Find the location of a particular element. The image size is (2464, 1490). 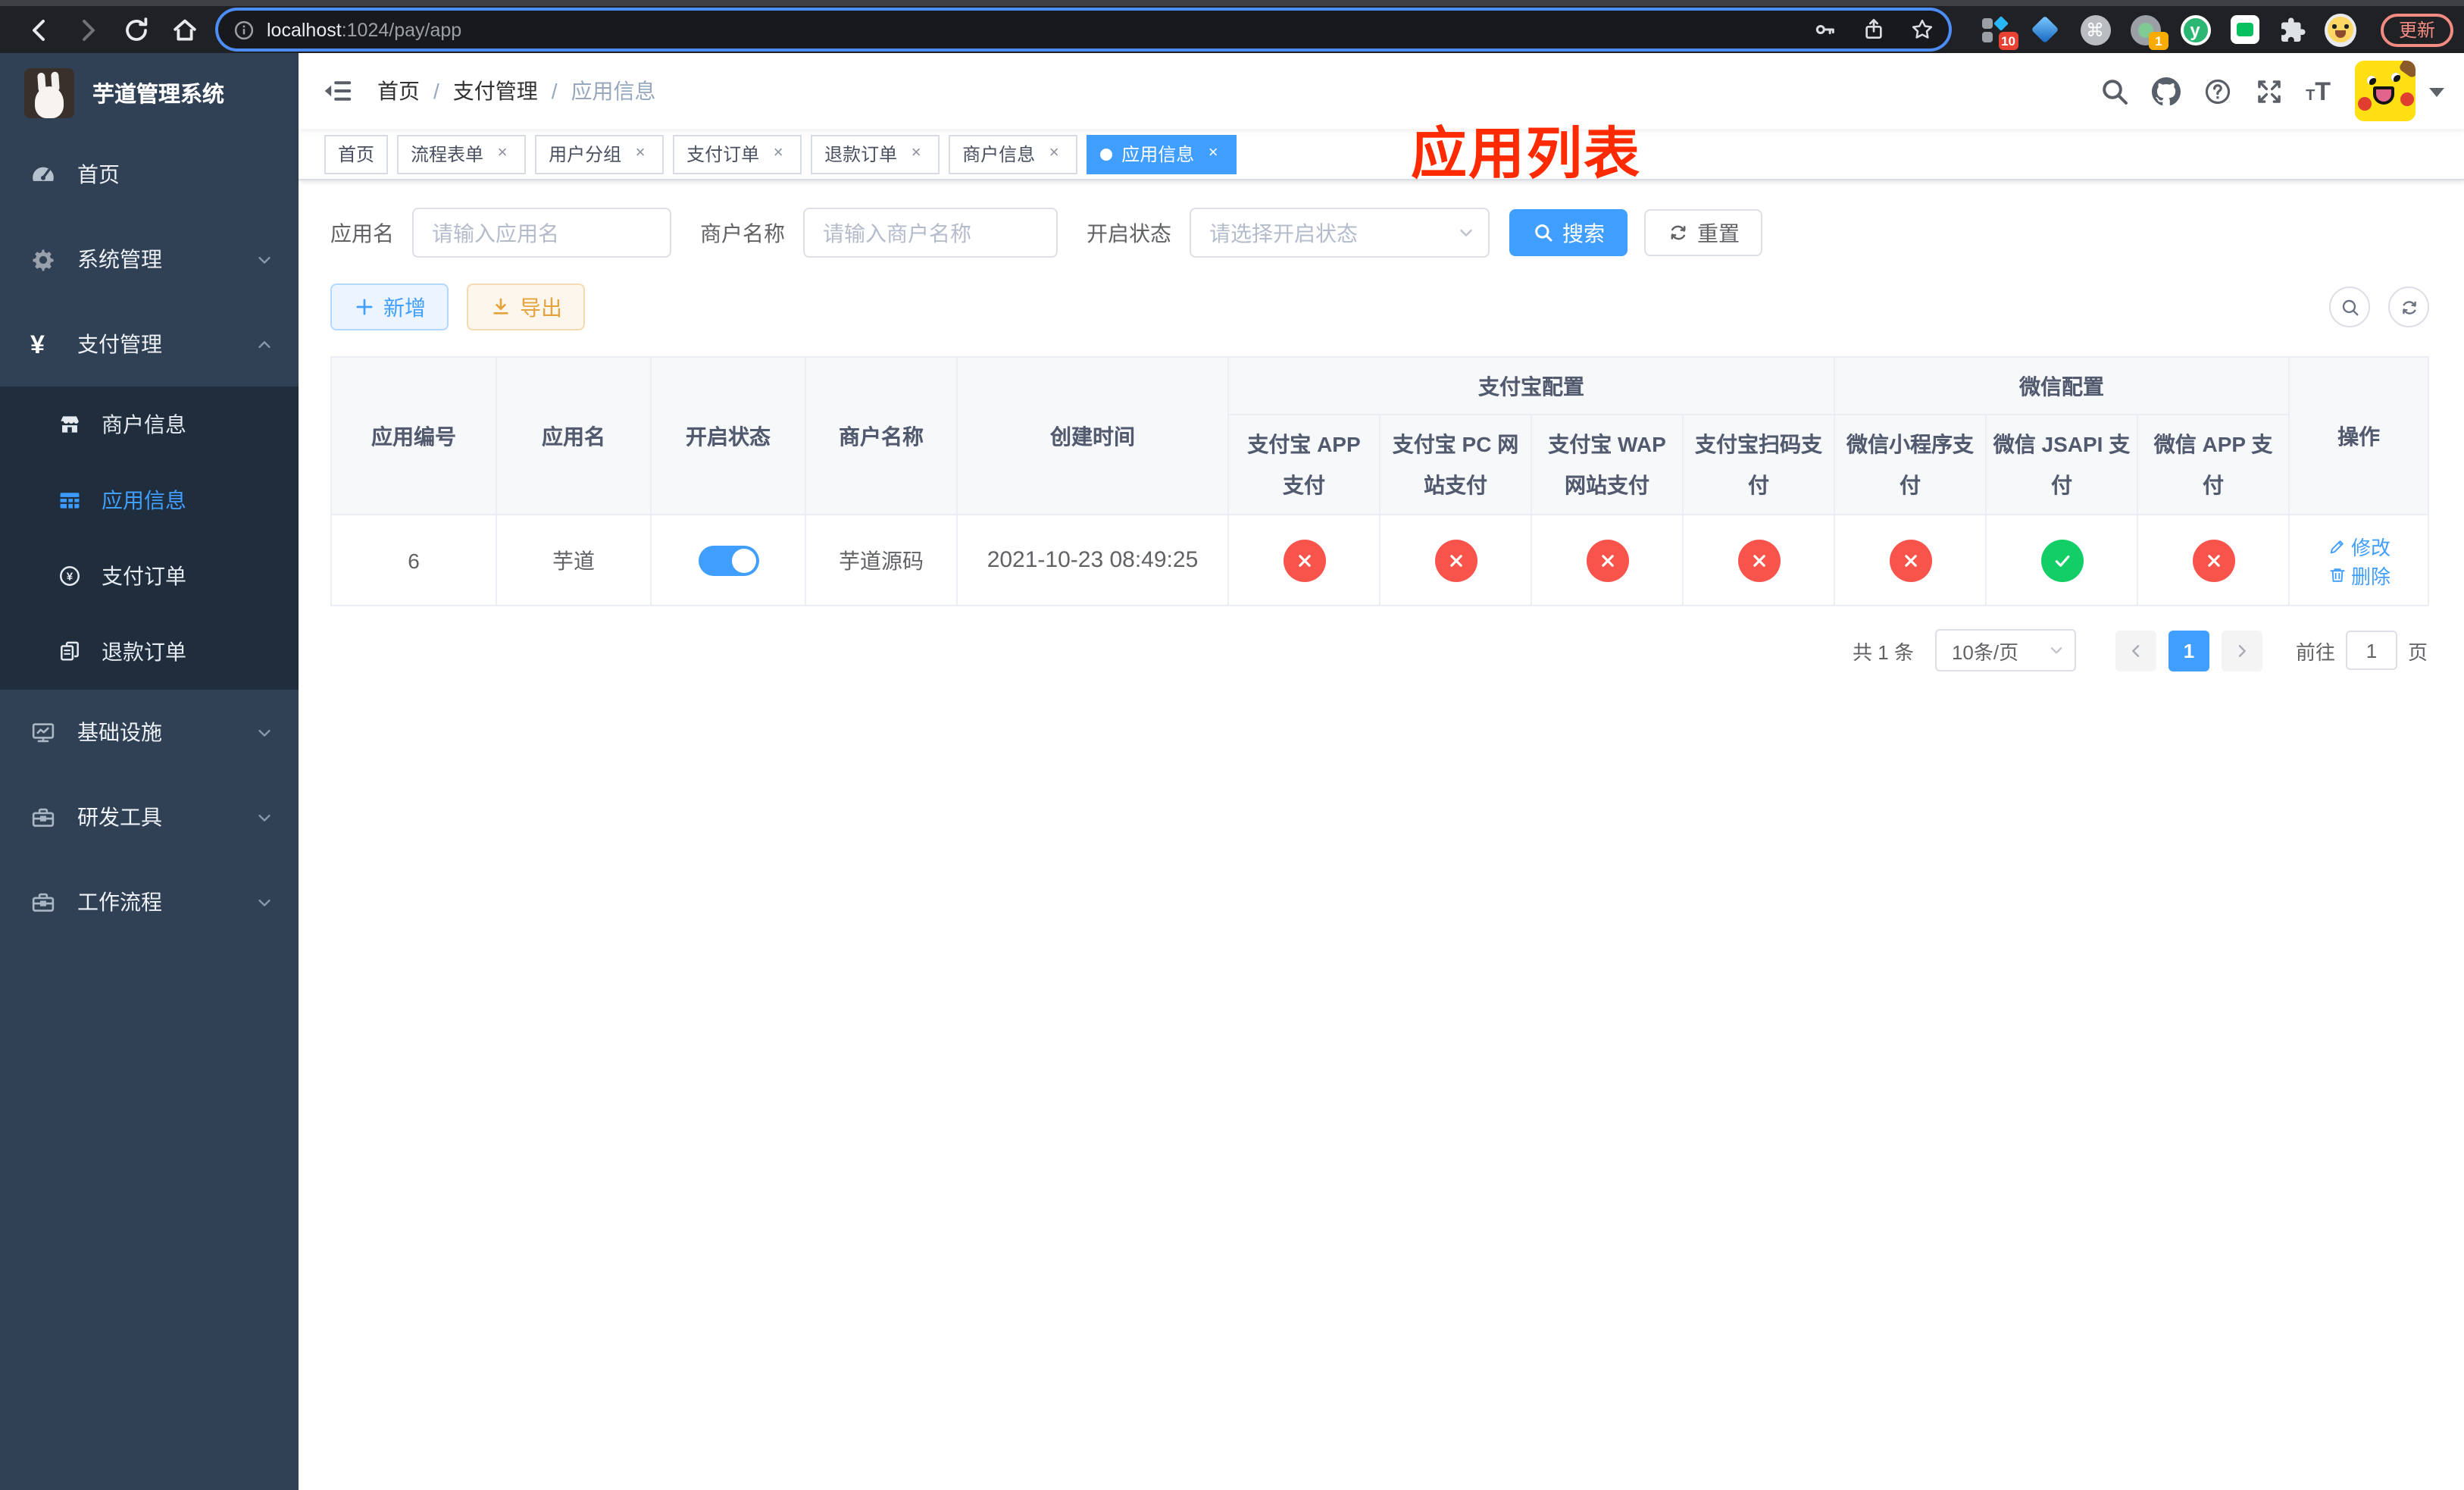

goto-label: 前往 is located at coordinates (2315, 652).